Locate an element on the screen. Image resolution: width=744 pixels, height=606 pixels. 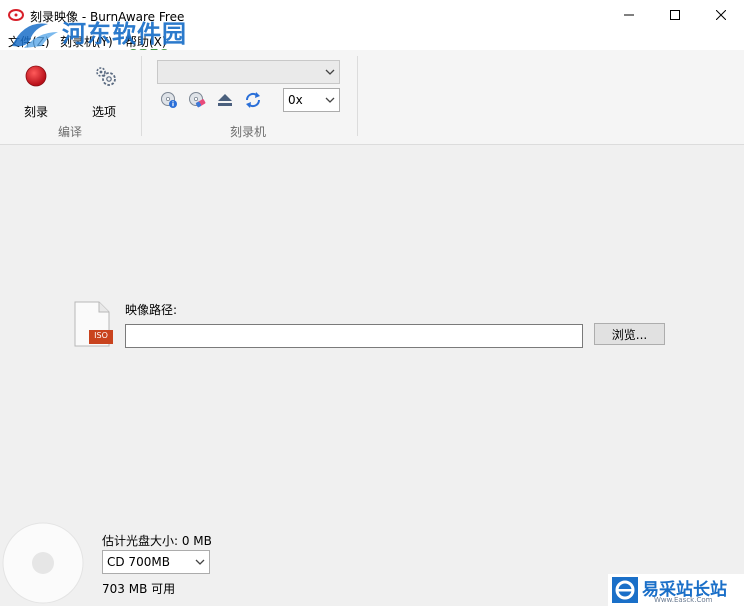
disc-icon is located at coordinates (43, 563).